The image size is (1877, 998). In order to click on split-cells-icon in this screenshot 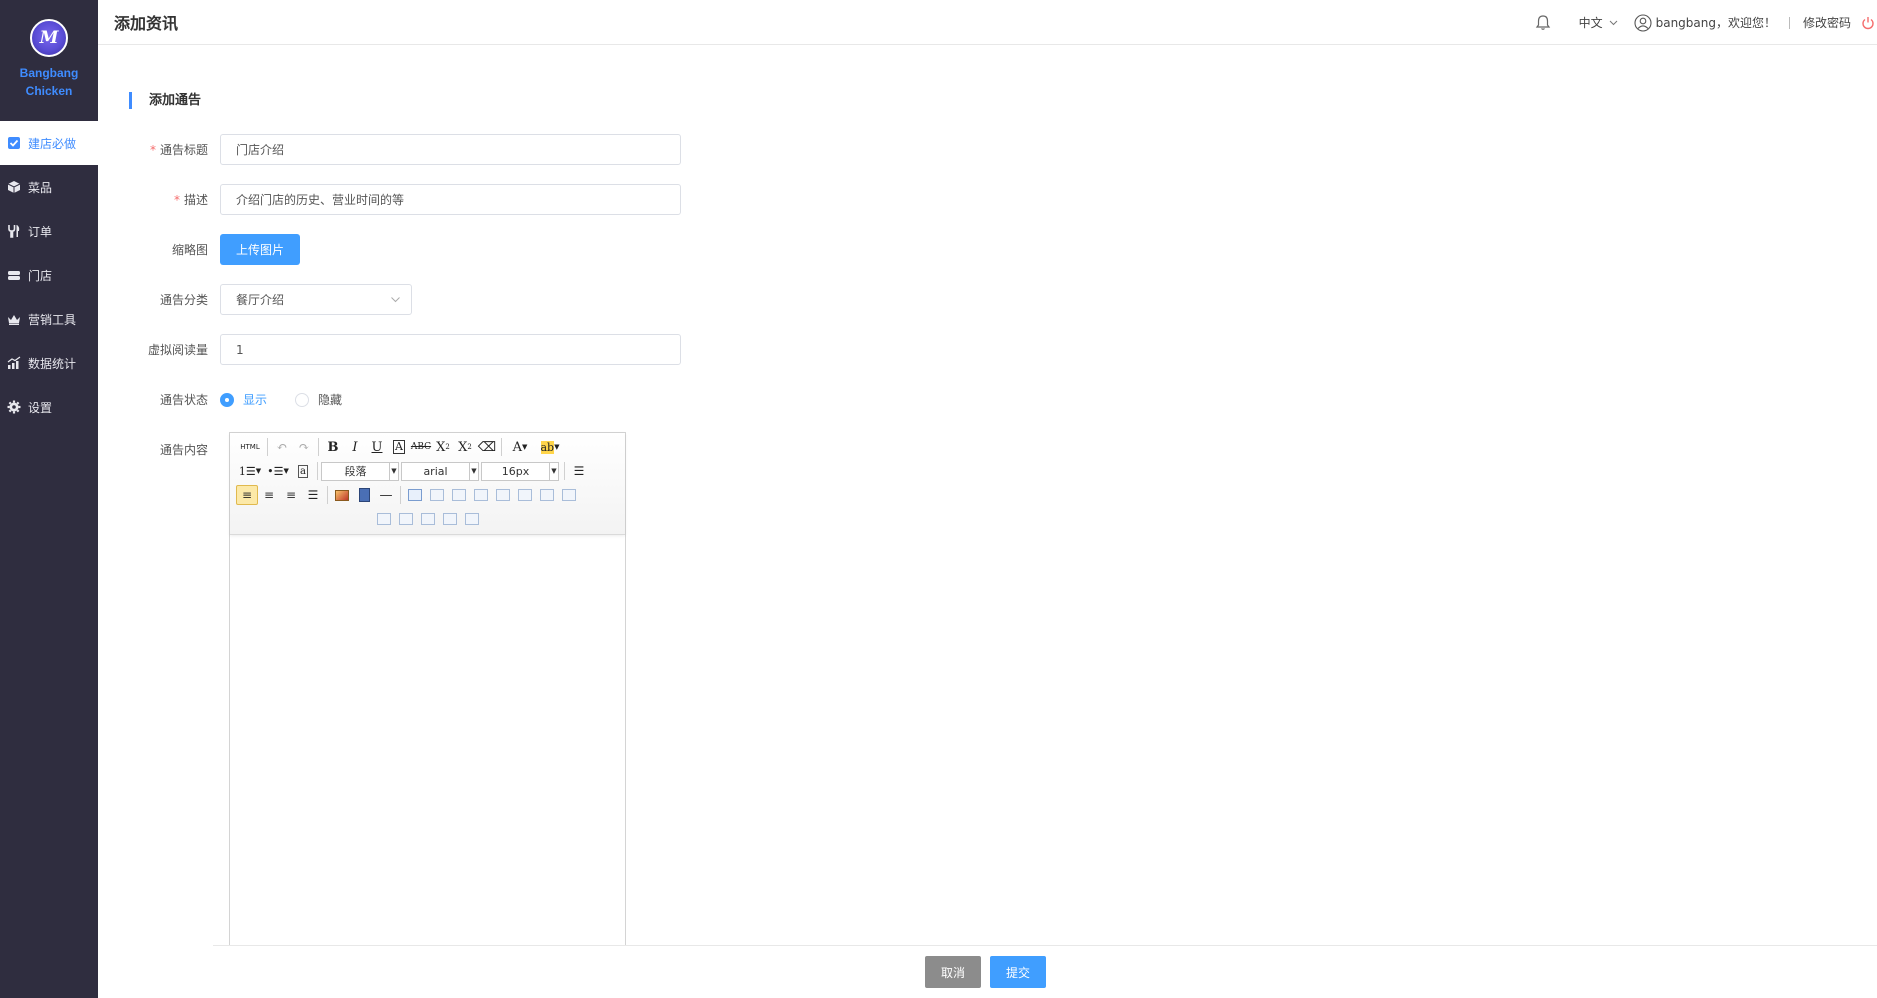, I will do `click(428, 519)`.